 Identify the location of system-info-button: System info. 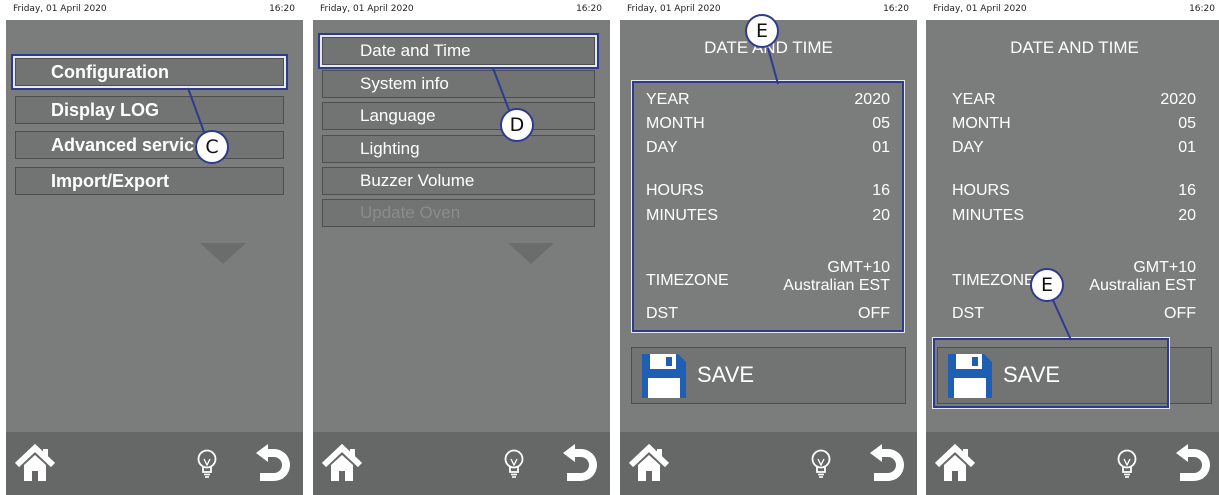
(458, 84).